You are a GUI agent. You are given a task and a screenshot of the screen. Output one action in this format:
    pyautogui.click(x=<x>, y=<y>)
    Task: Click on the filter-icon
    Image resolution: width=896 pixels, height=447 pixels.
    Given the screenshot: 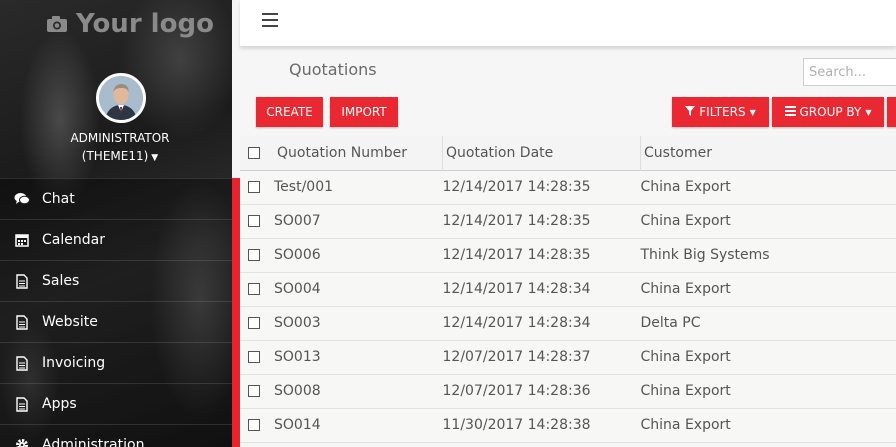 What is the action you would take?
    pyautogui.click(x=690, y=112)
    